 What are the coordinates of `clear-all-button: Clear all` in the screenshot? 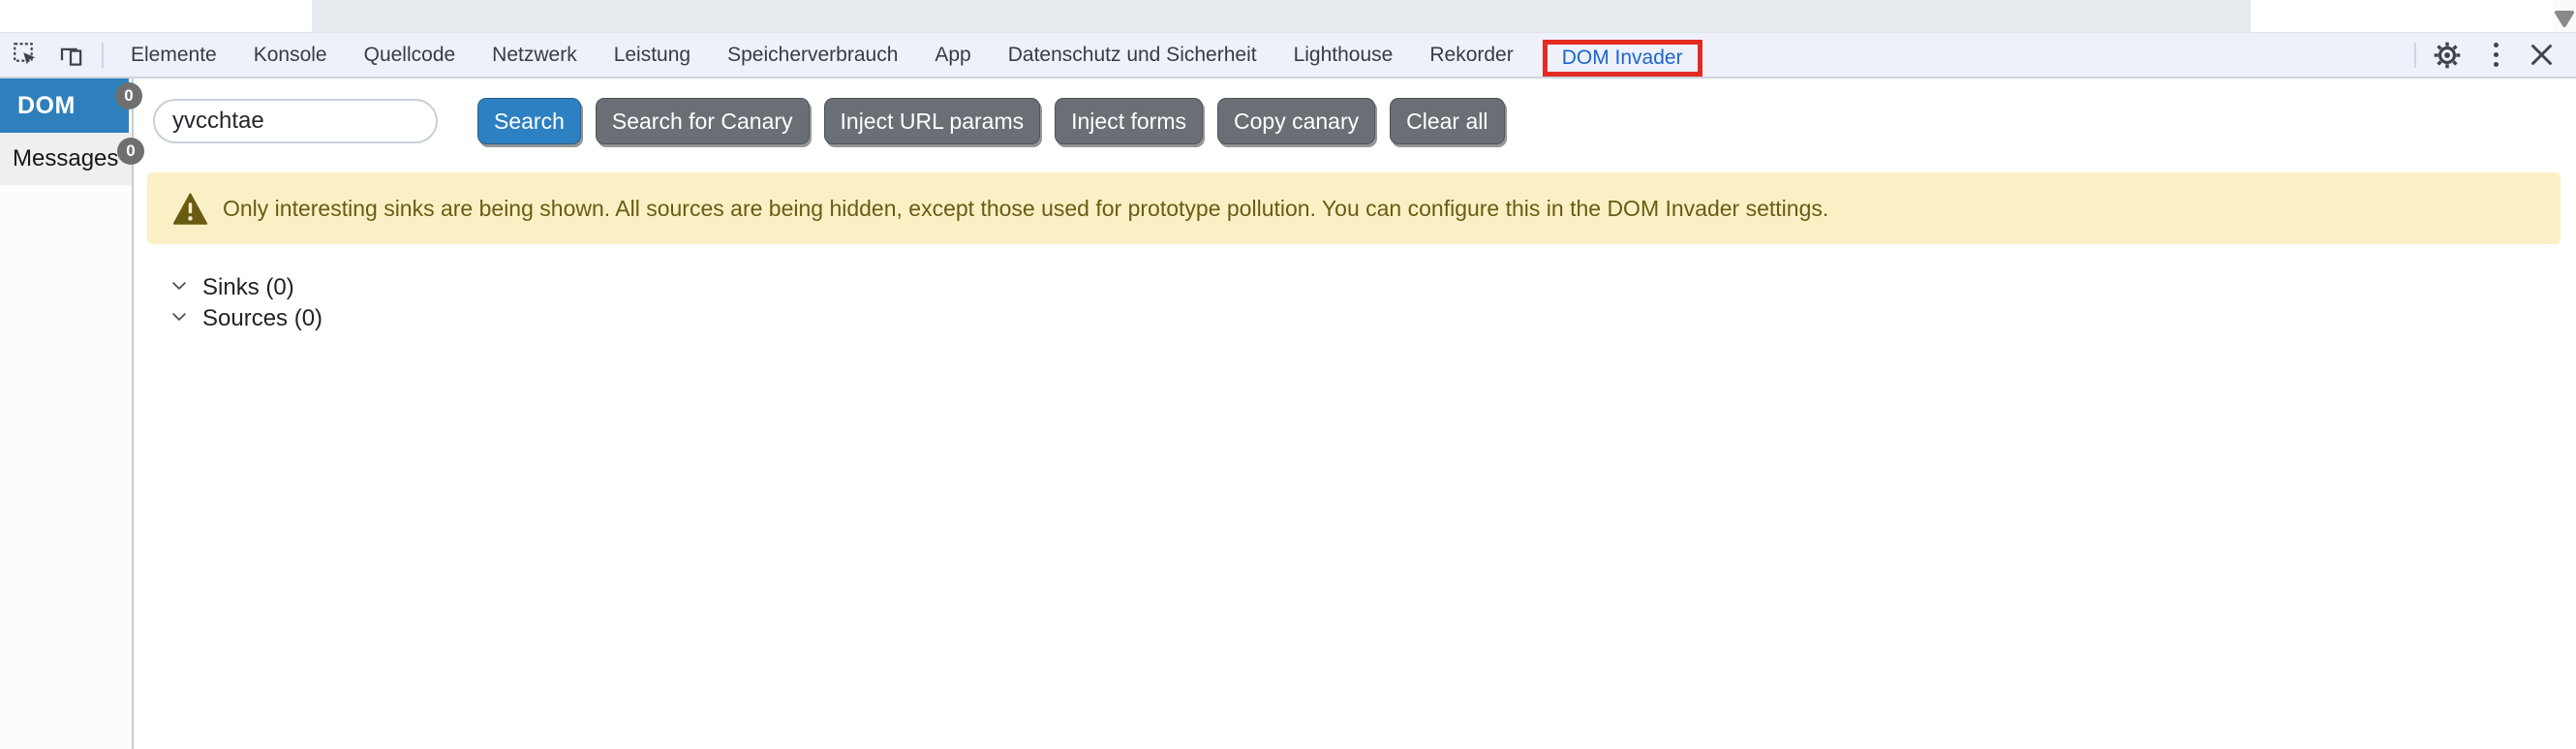 It's located at (1447, 121).